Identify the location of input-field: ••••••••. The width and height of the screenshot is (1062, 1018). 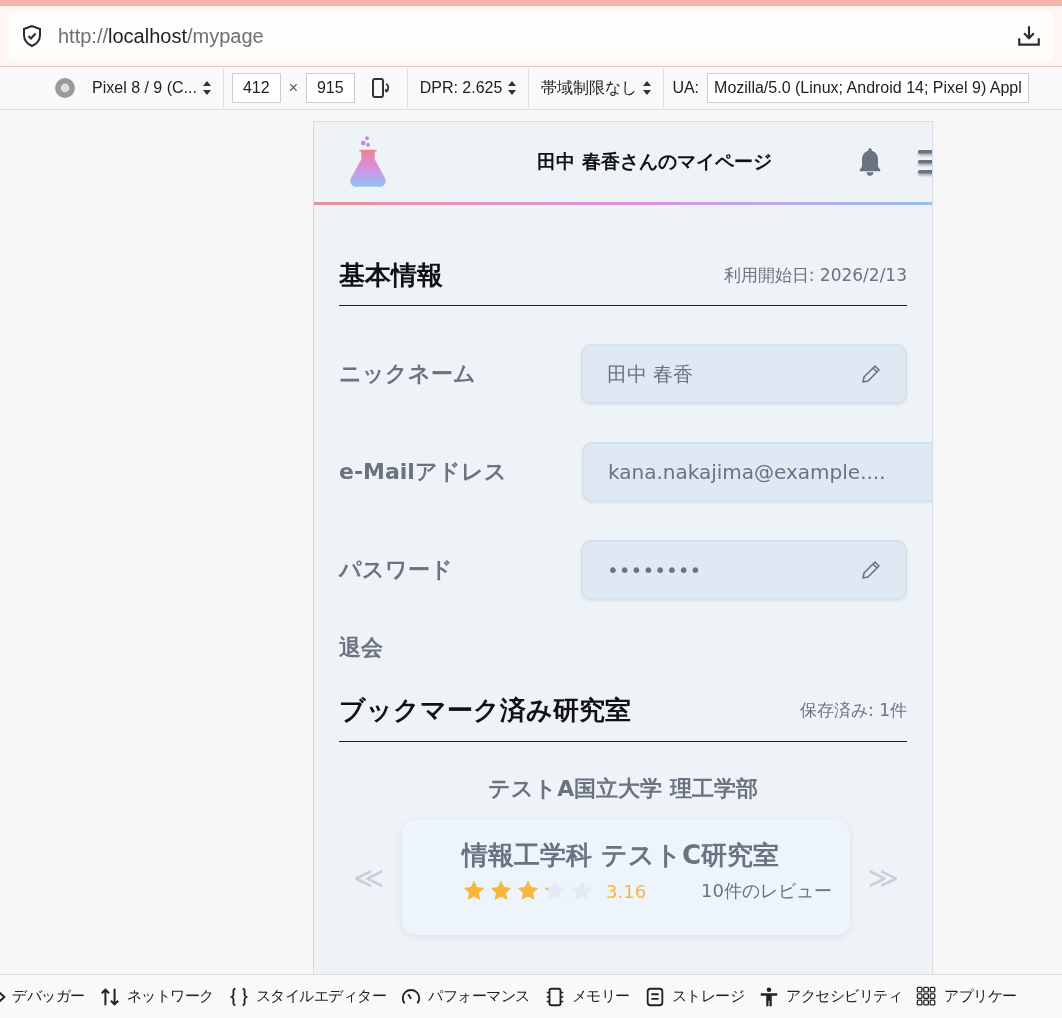
(744, 570).